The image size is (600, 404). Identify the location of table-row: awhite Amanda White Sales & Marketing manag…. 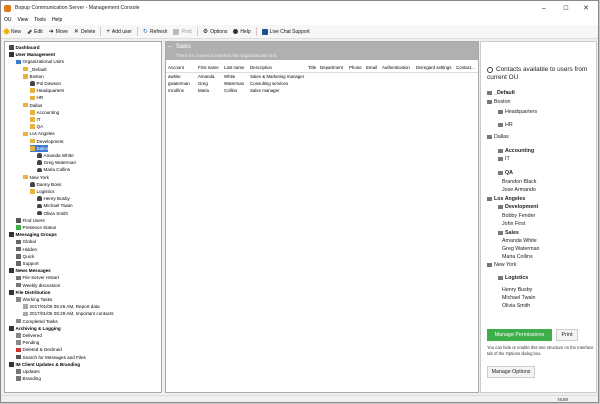
(322, 76).